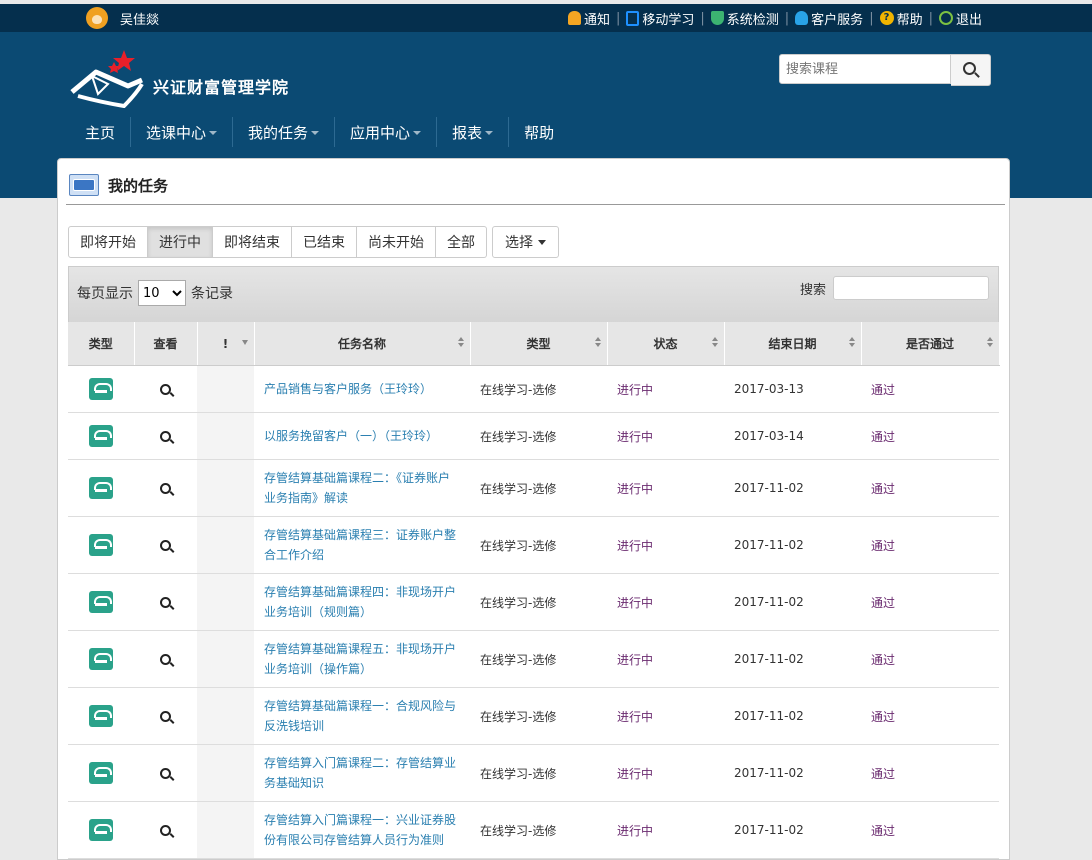 This screenshot has height=860, width=1092. What do you see at coordinates (362, 545) in the screenshot?
I see `task-name-link: 存管结算基础篇课程三：证券账户整合工作介绍` at bounding box center [362, 545].